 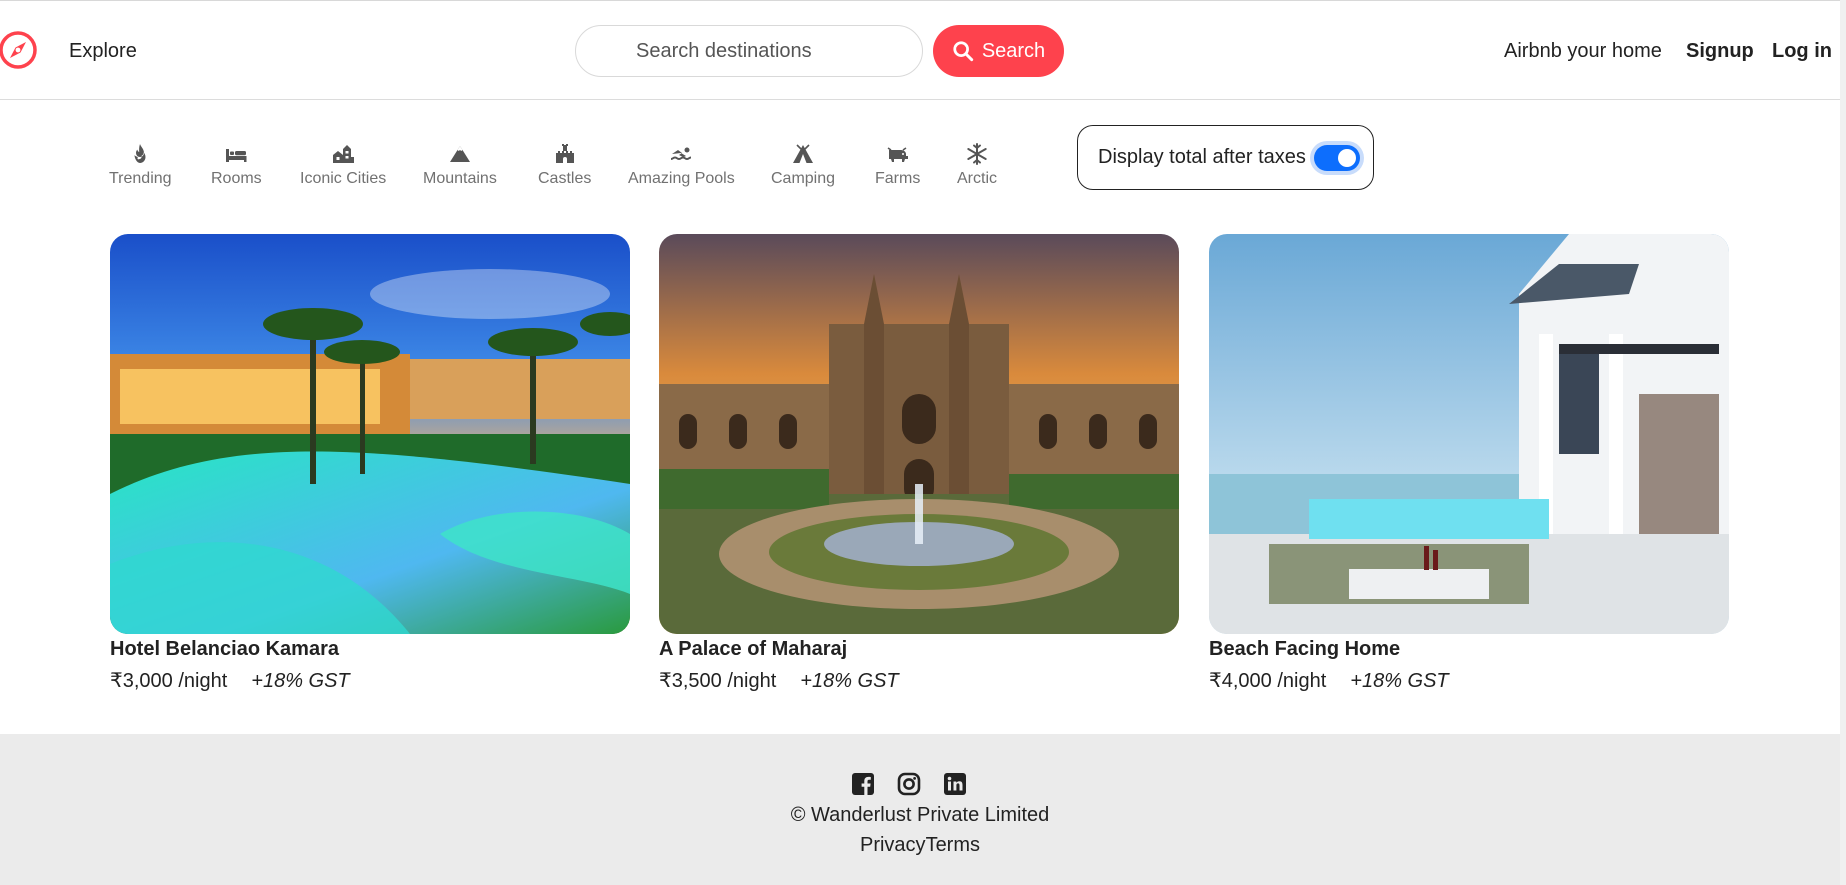 What do you see at coordinates (753, 649) in the screenshot?
I see `listing-title: A Palace of Maharaj` at bounding box center [753, 649].